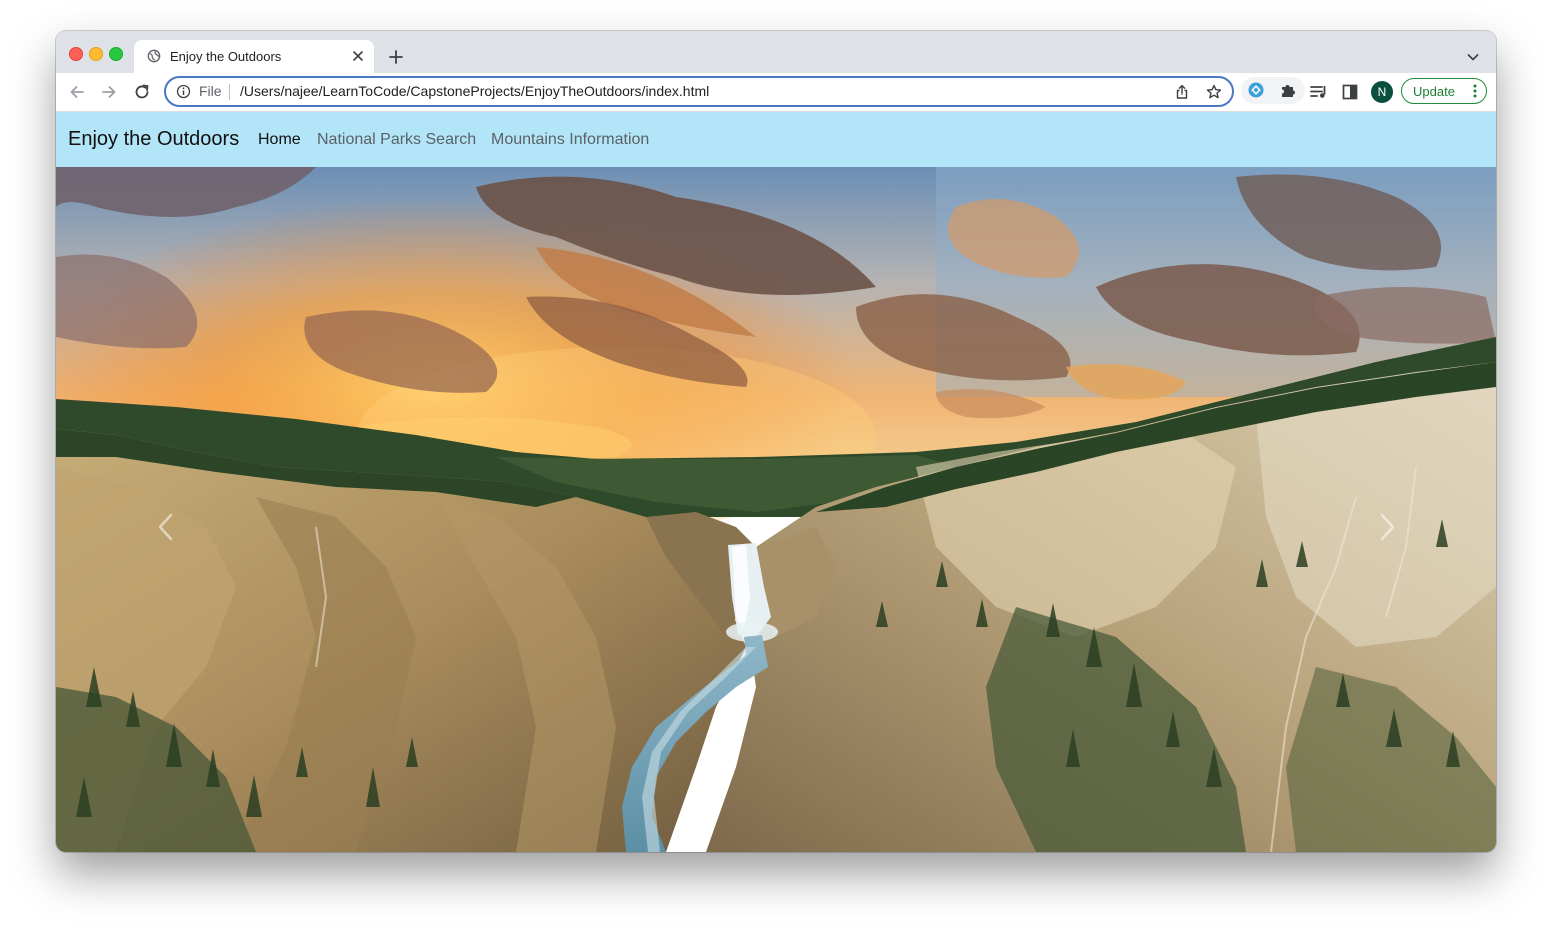 The width and height of the screenshot is (1552, 933). Describe the element at coordinates (183, 91) in the screenshot. I see `info-icon` at that location.